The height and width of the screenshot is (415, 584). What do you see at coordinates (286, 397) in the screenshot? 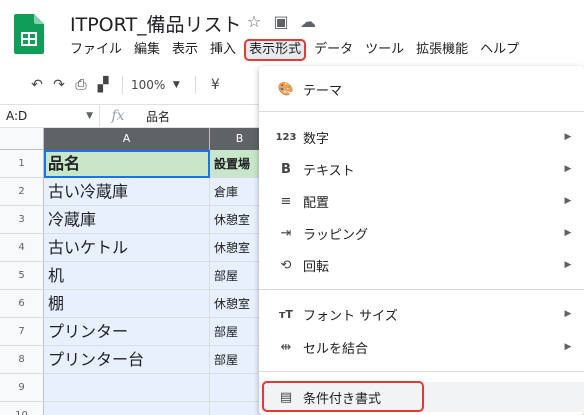
I see `paint-roller-icon: ▤` at bounding box center [286, 397].